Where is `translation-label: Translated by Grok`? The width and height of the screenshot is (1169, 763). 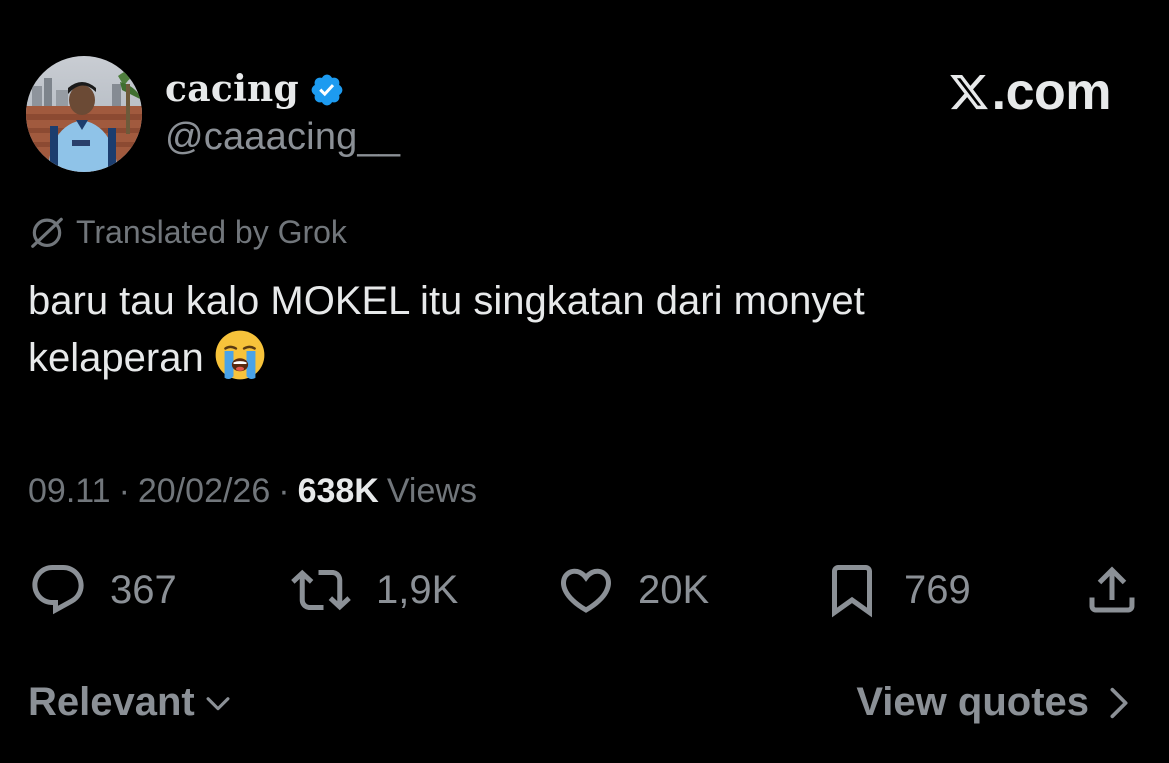 translation-label: Translated by Grok is located at coordinates (211, 231).